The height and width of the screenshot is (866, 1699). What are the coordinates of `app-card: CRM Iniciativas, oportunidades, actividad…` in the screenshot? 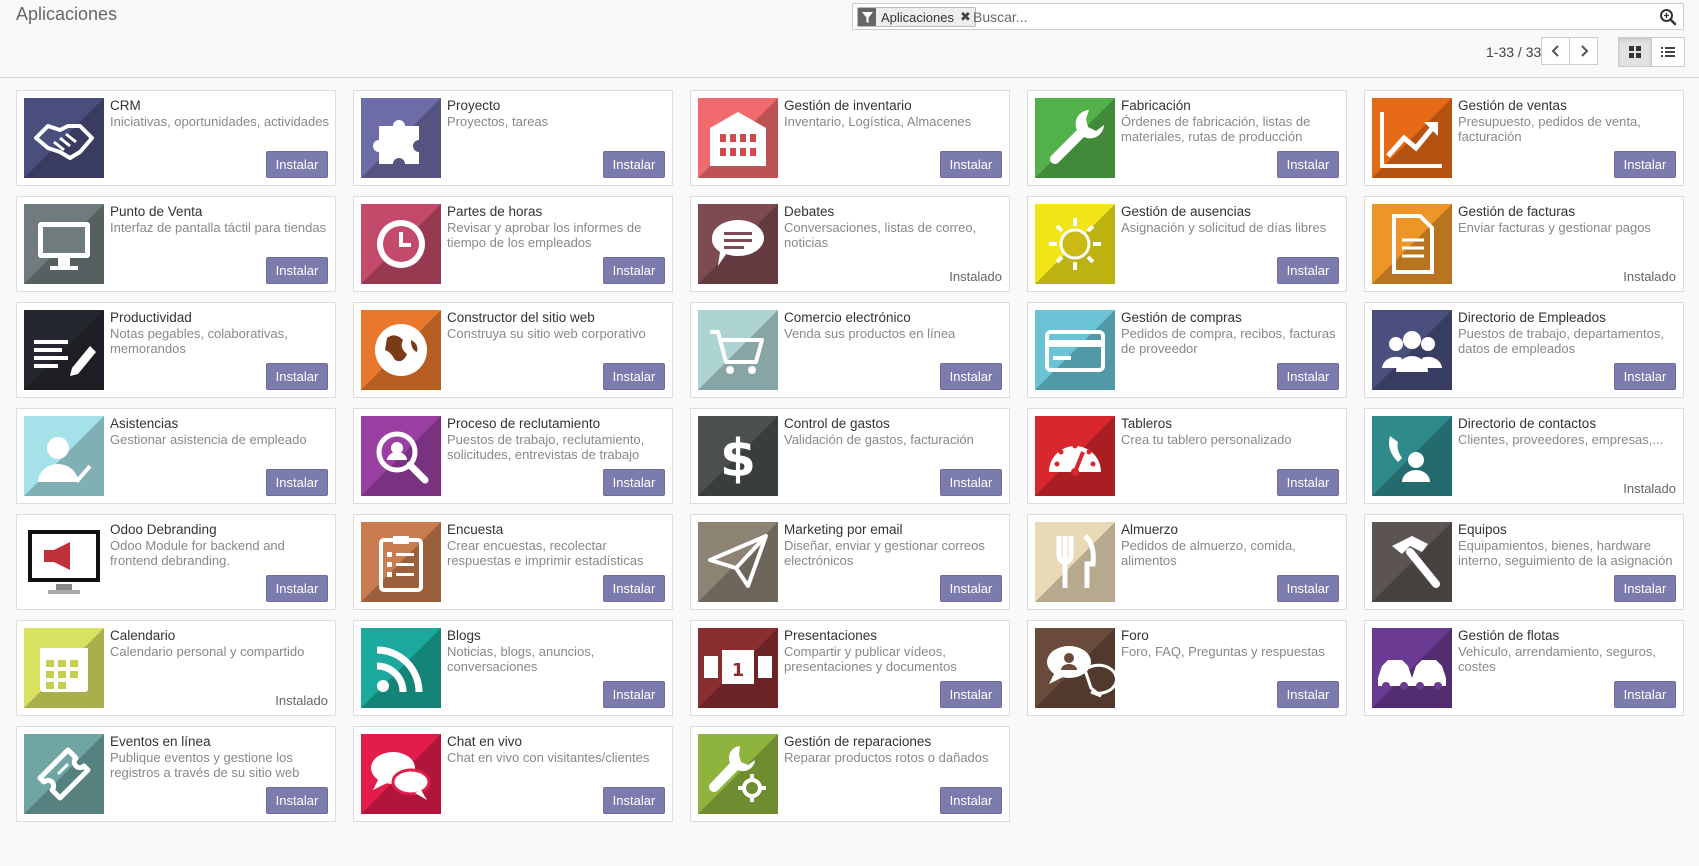 It's located at (176, 138).